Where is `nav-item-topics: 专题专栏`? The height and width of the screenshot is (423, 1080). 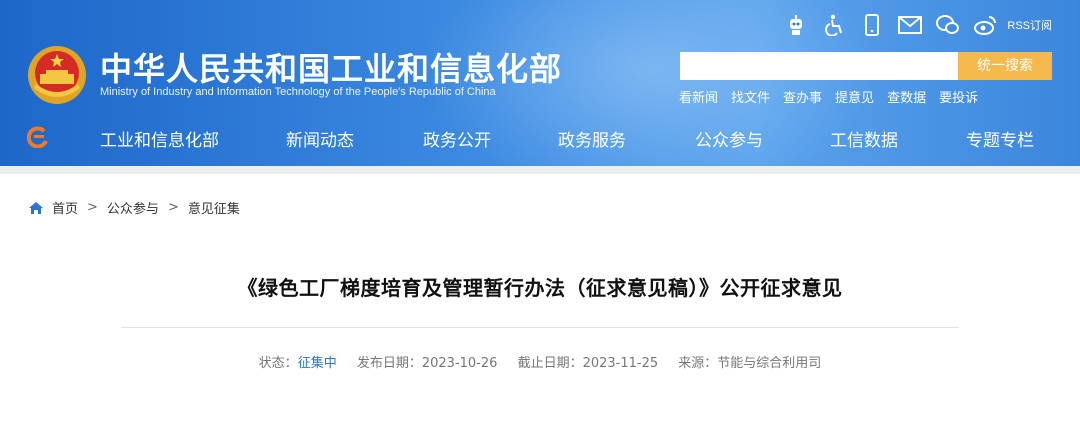
nav-item-topics: 专题专栏 is located at coordinates (1000, 138).